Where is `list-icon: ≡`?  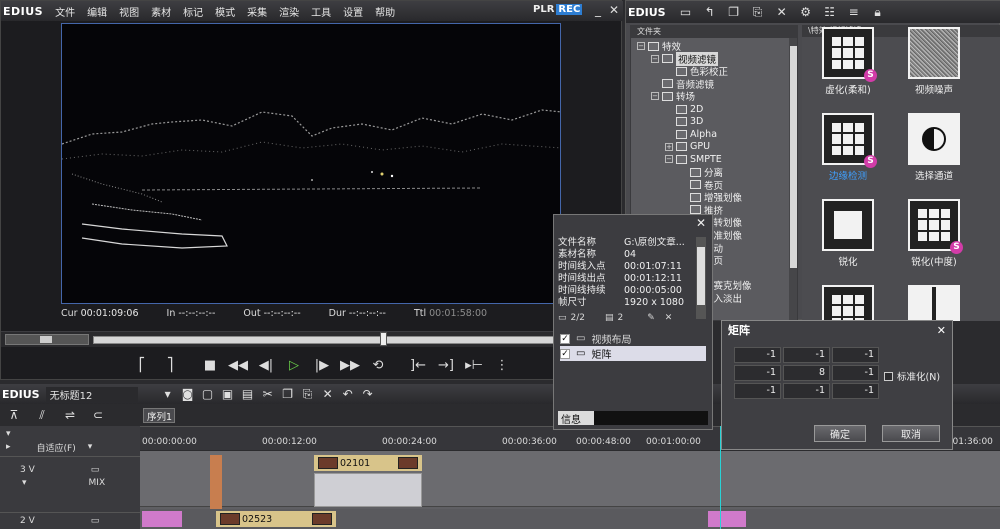
list-icon: ≡ is located at coordinates (854, 12).